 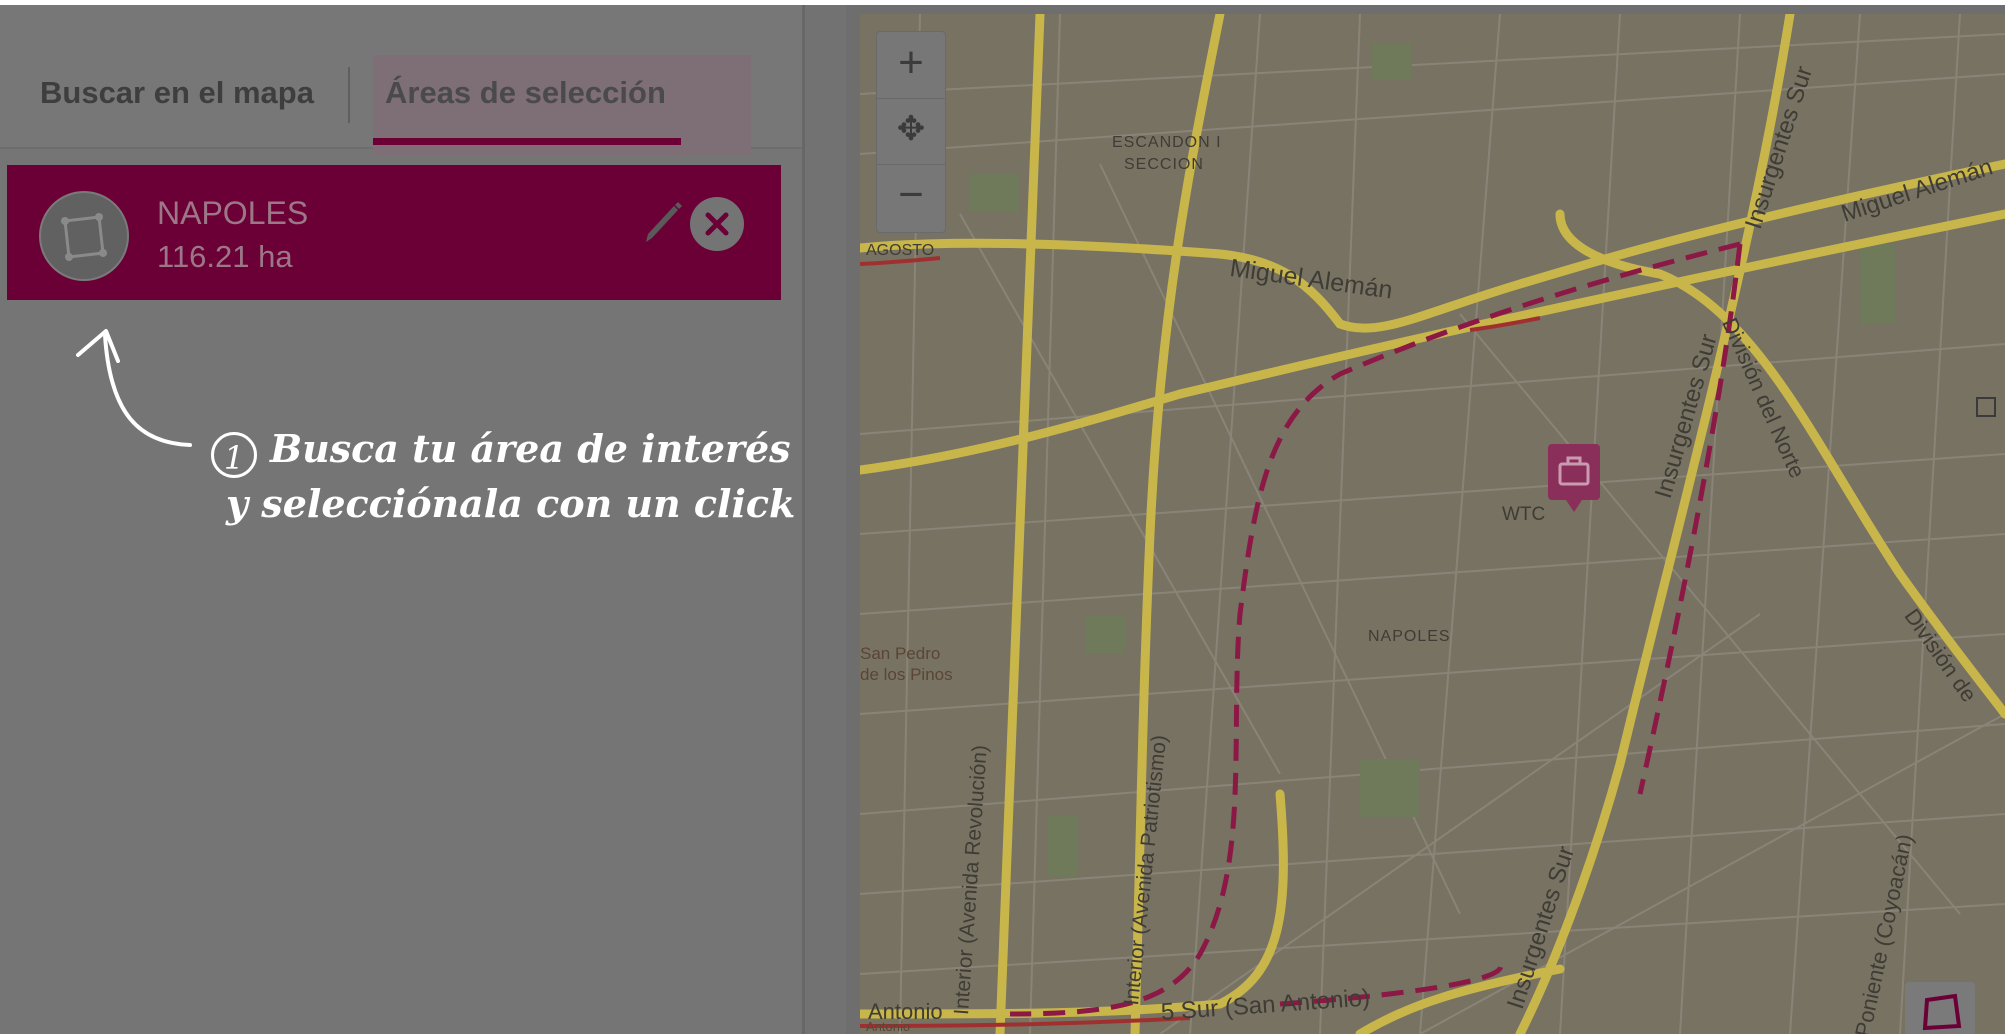 I want to click on polygon-icon, so click(x=84, y=237).